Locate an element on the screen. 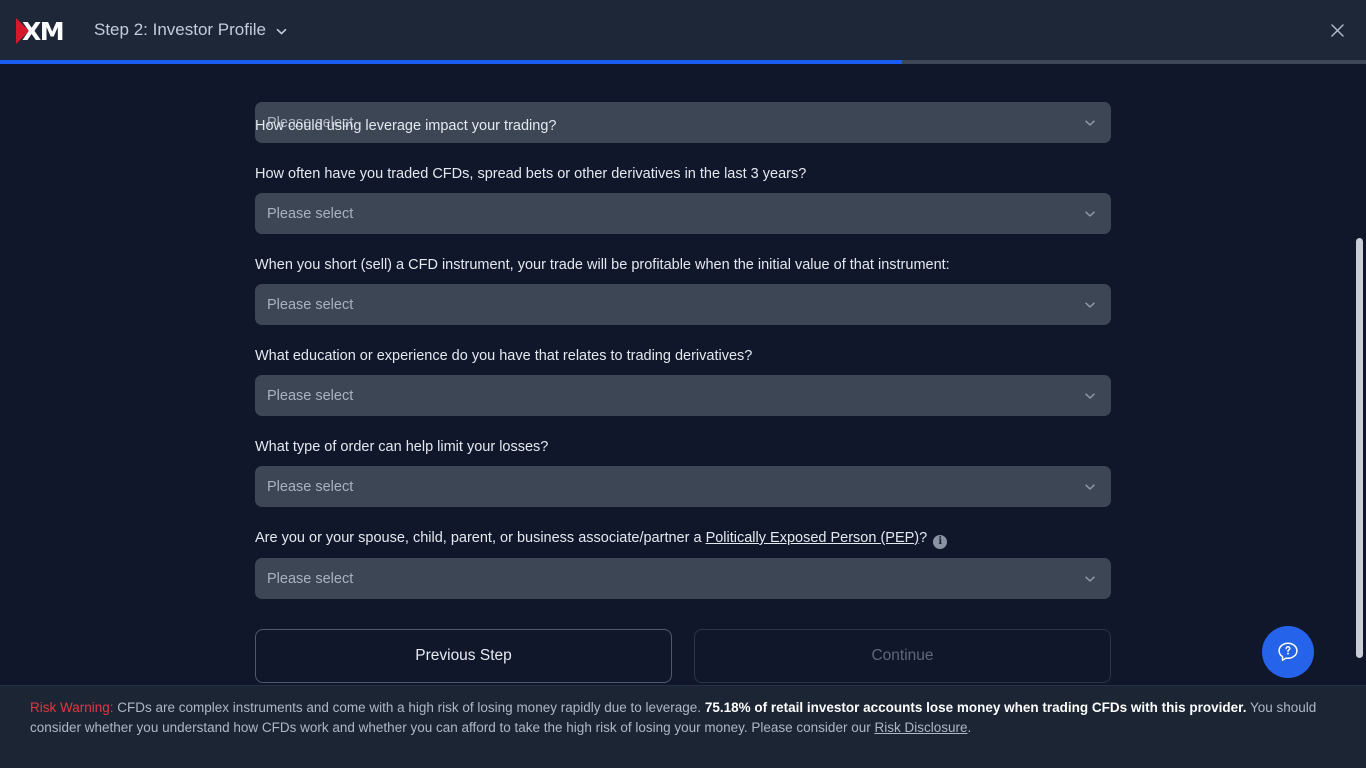  help-chat-button is located at coordinates (1288, 652).